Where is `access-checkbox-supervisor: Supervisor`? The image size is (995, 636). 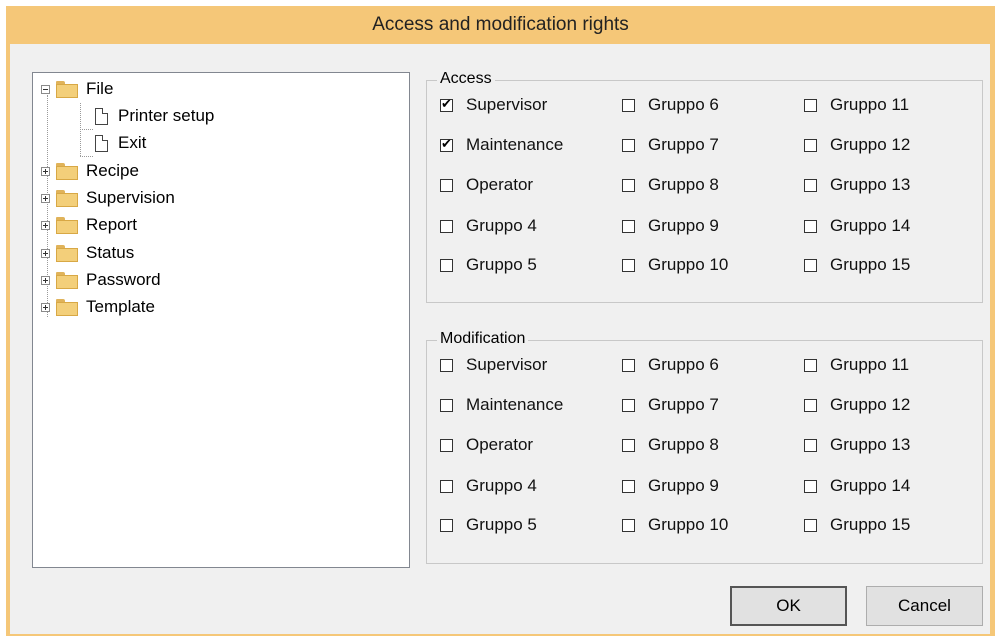
access-checkbox-supervisor: Supervisor is located at coordinates (493, 105).